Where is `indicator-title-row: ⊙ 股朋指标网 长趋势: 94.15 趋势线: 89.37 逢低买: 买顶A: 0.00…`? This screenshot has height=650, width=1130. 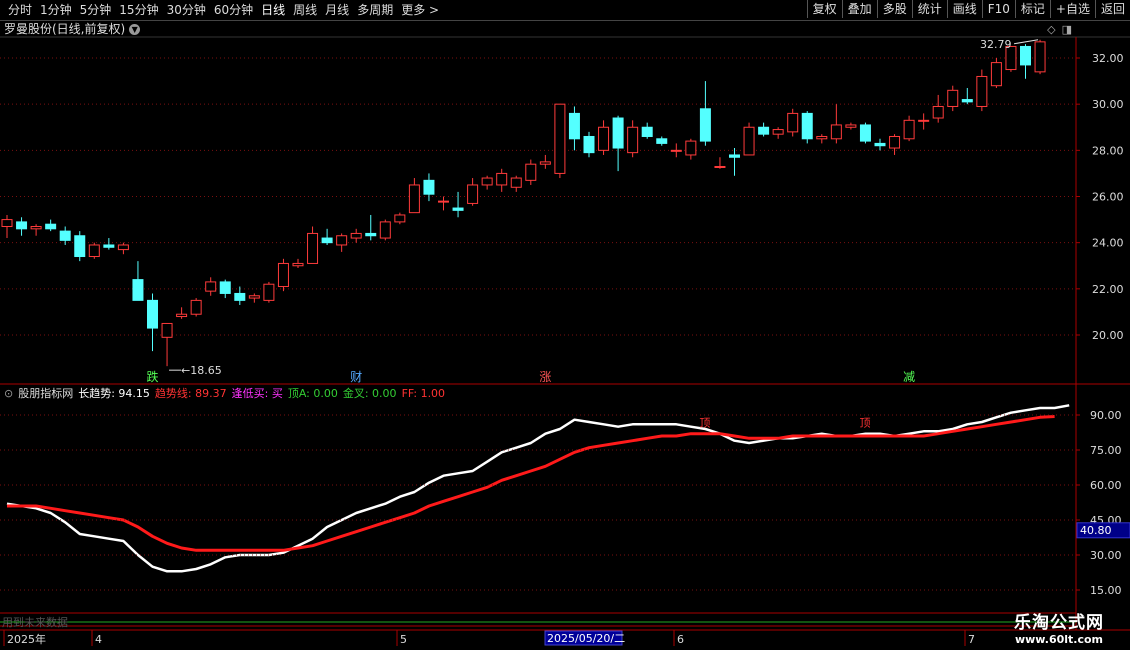
indicator-title-row: ⊙ 股朋指标网 长趋势: 94.15 趋势线: 89.37 逢低买: 买顶A: 0.00… is located at coordinates (229, 394).